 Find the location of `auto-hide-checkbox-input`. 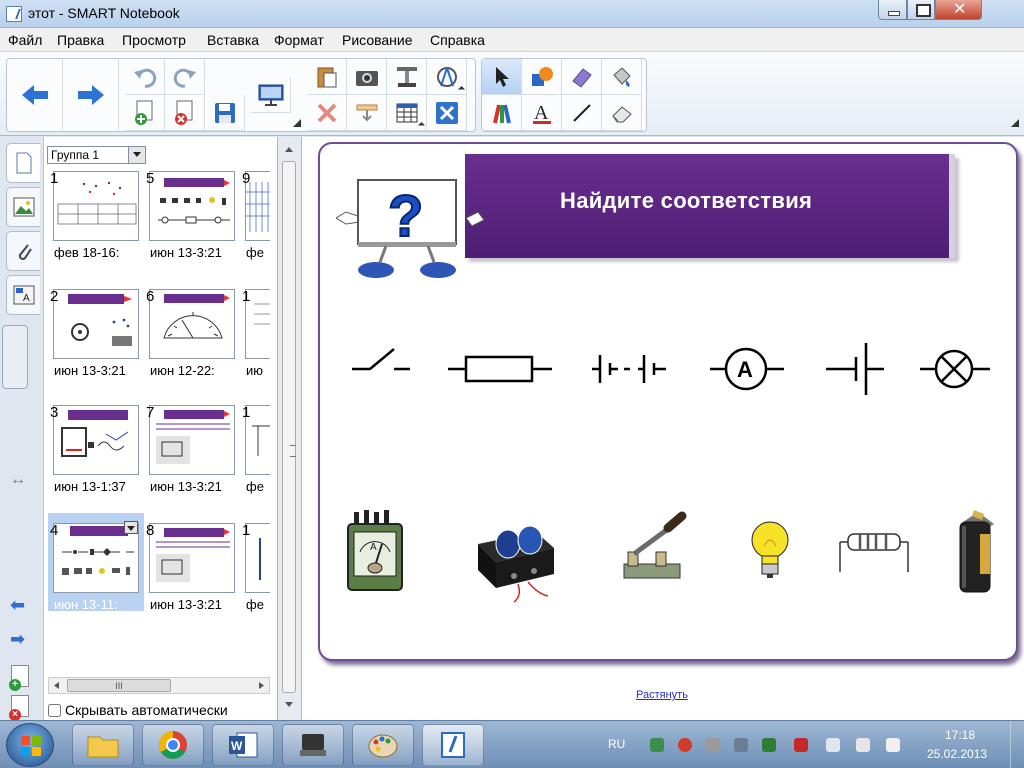

auto-hide-checkbox-input is located at coordinates (54, 710).